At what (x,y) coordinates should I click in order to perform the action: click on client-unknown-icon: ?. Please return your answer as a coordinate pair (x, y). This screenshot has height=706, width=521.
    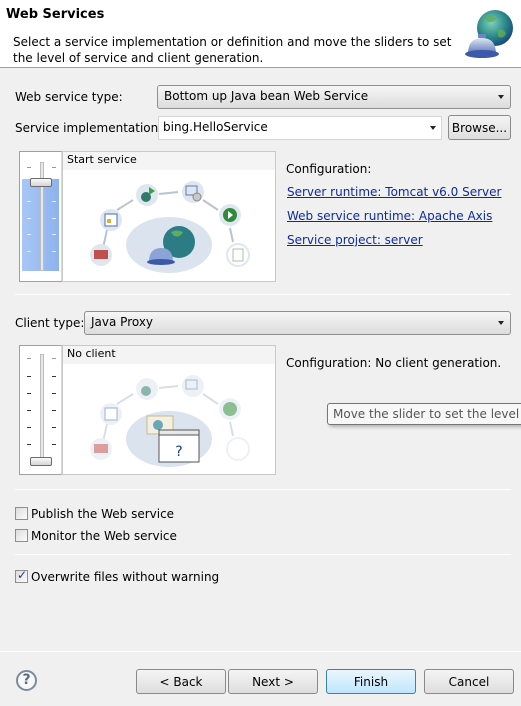
    Looking at the image, I should click on (169, 439).